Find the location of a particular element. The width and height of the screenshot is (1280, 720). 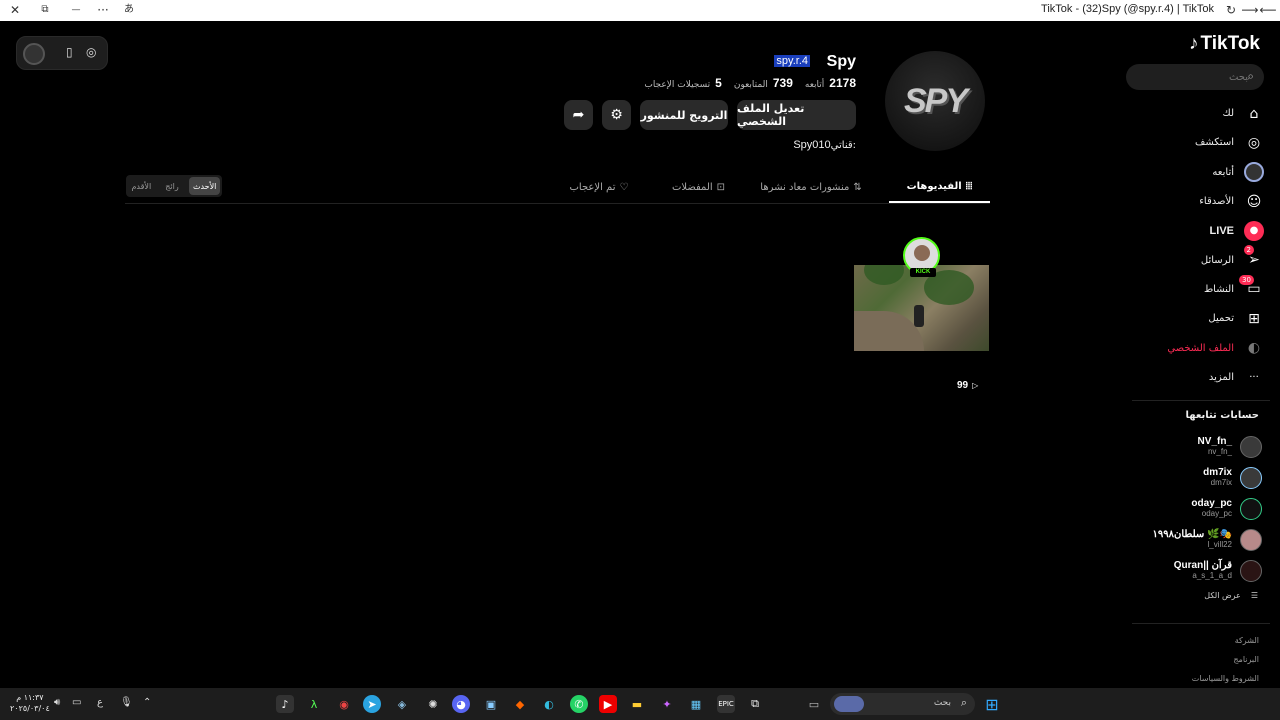

account-username: dm7ix is located at coordinates (1221, 482).